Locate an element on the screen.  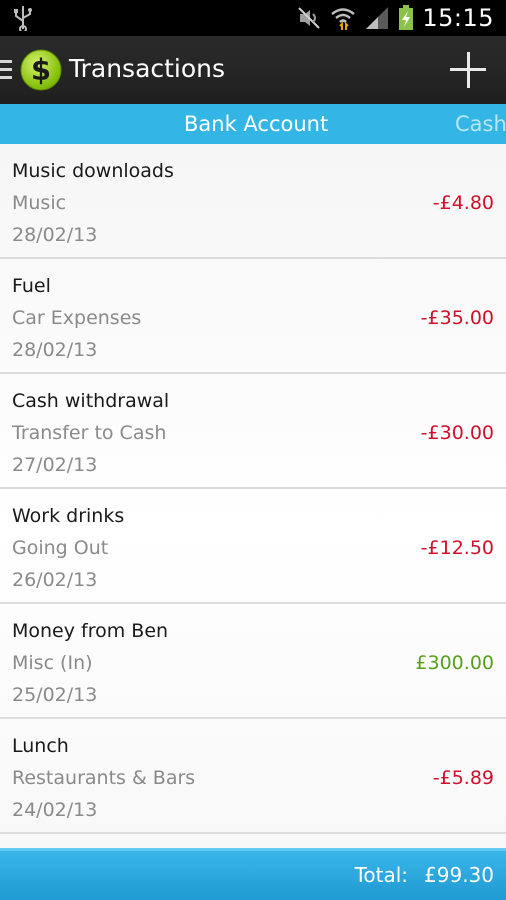
transaction-amount: £300.00 is located at coordinates (454, 663).